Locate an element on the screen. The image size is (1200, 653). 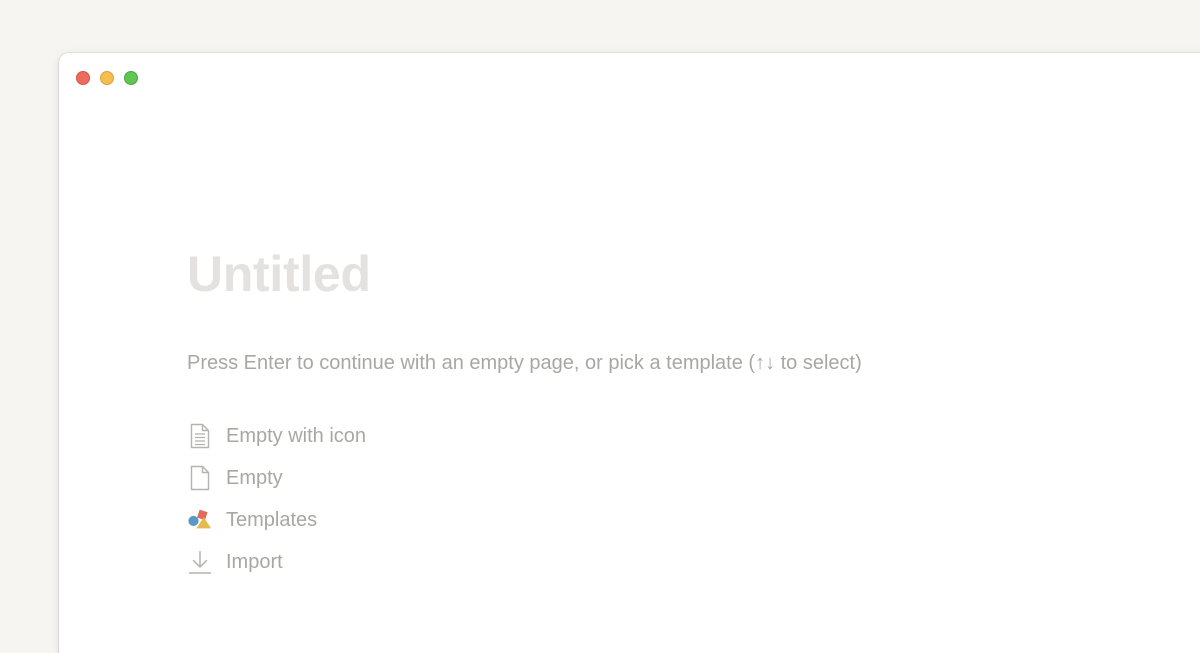
window-controls is located at coordinates (107, 78).